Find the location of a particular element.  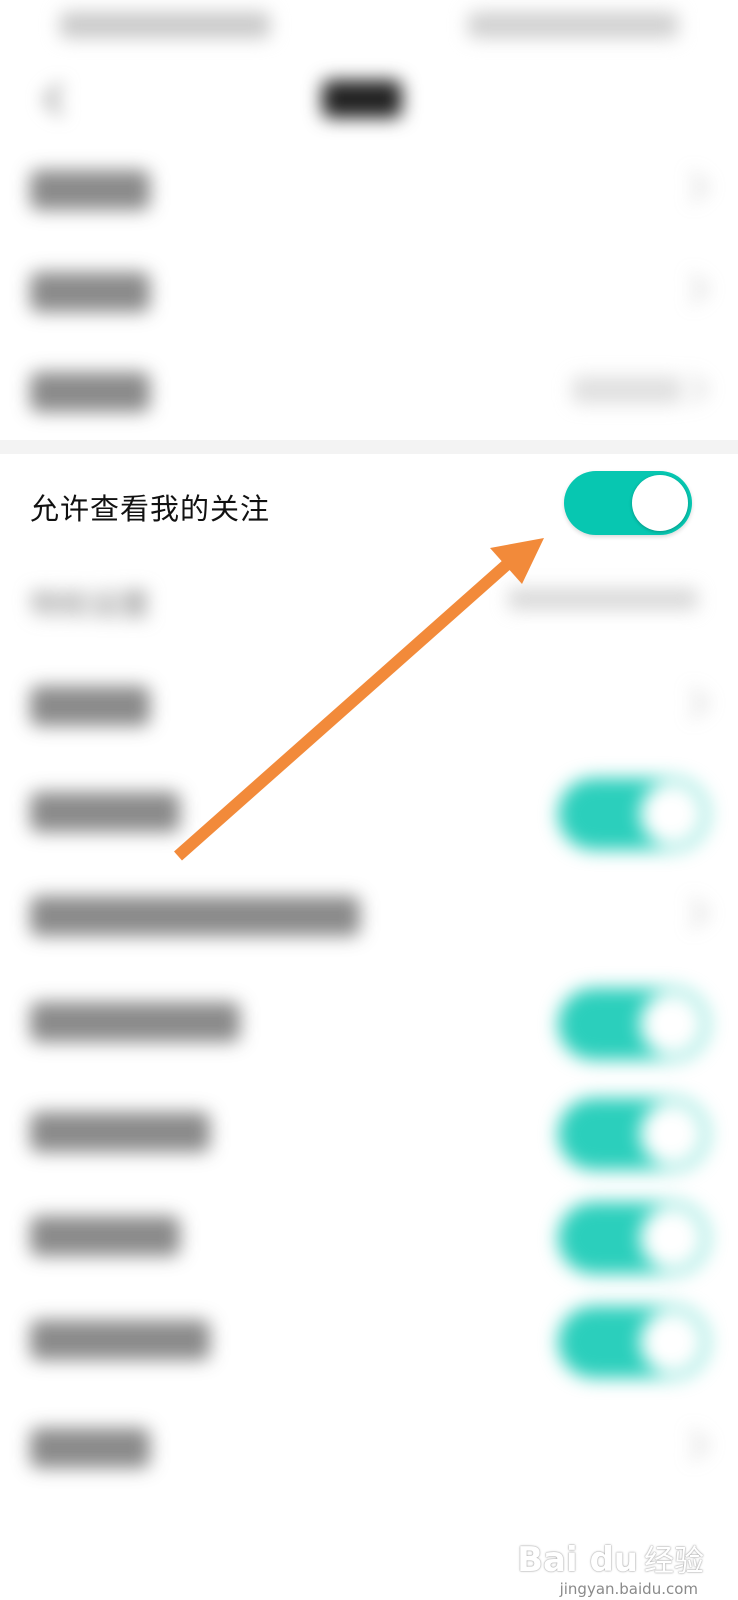

status-bar-right is located at coordinates (573, 25).